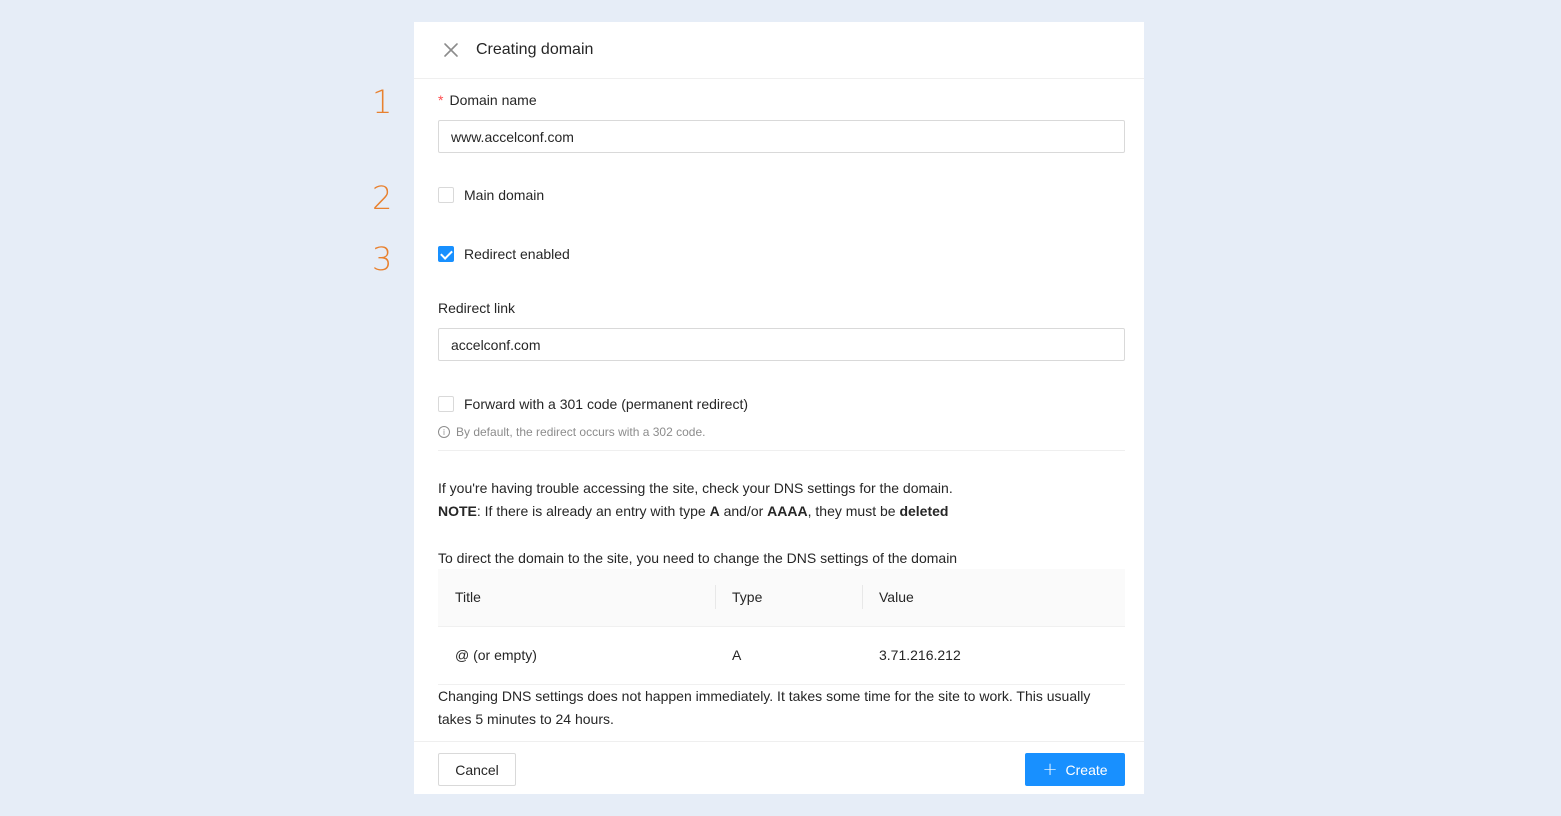 The width and height of the screenshot is (1561, 816). What do you see at coordinates (446, 254) in the screenshot?
I see `redirect-enabled-checkbox` at bounding box center [446, 254].